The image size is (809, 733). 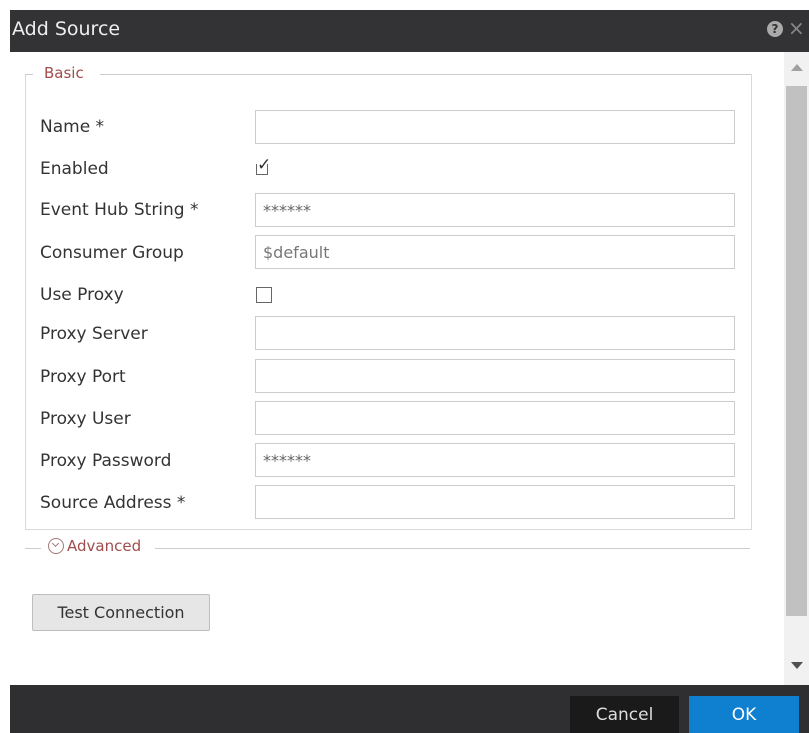 What do you see at coordinates (495, 502) in the screenshot?
I see `source-address-input` at bounding box center [495, 502].